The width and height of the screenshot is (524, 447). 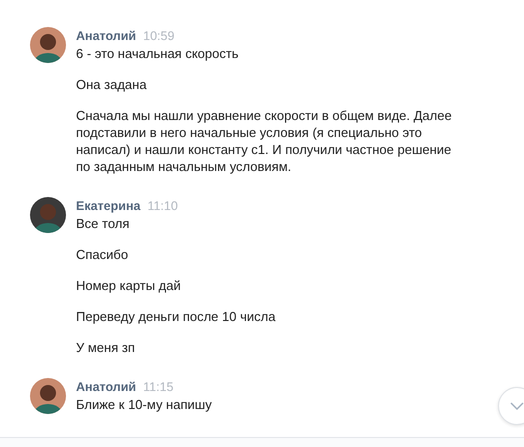 What do you see at coordinates (158, 36) in the screenshot?
I see `message-time: 10:59` at bounding box center [158, 36].